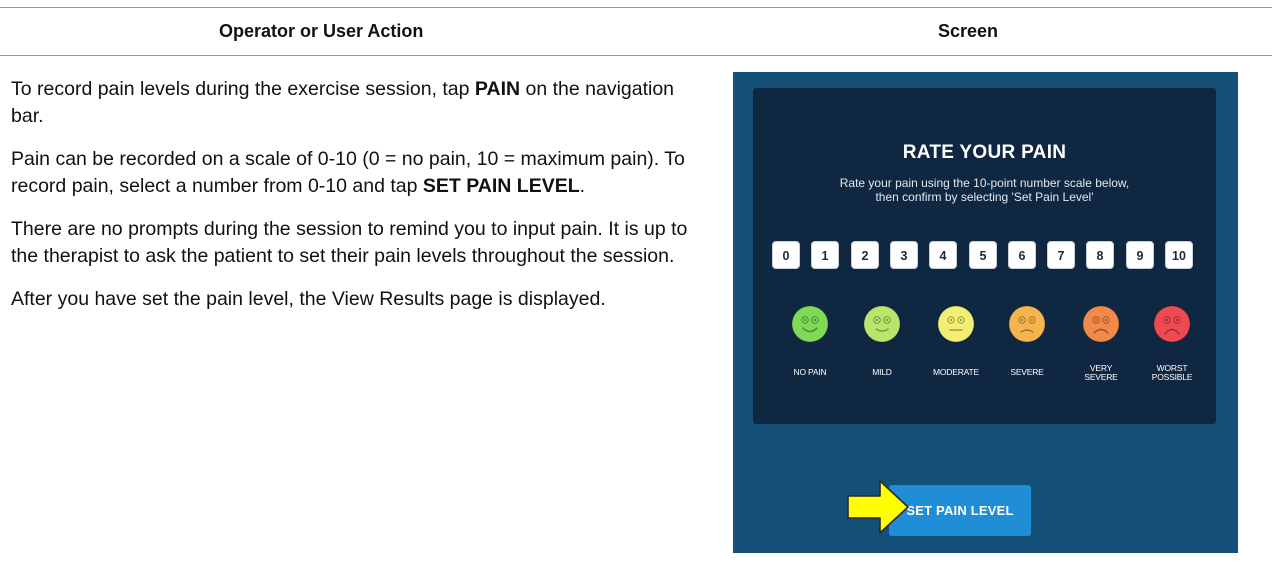  Describe the element at coordinates (956, 324) in the screenshot. I see `moderate-face-icon` at that location.